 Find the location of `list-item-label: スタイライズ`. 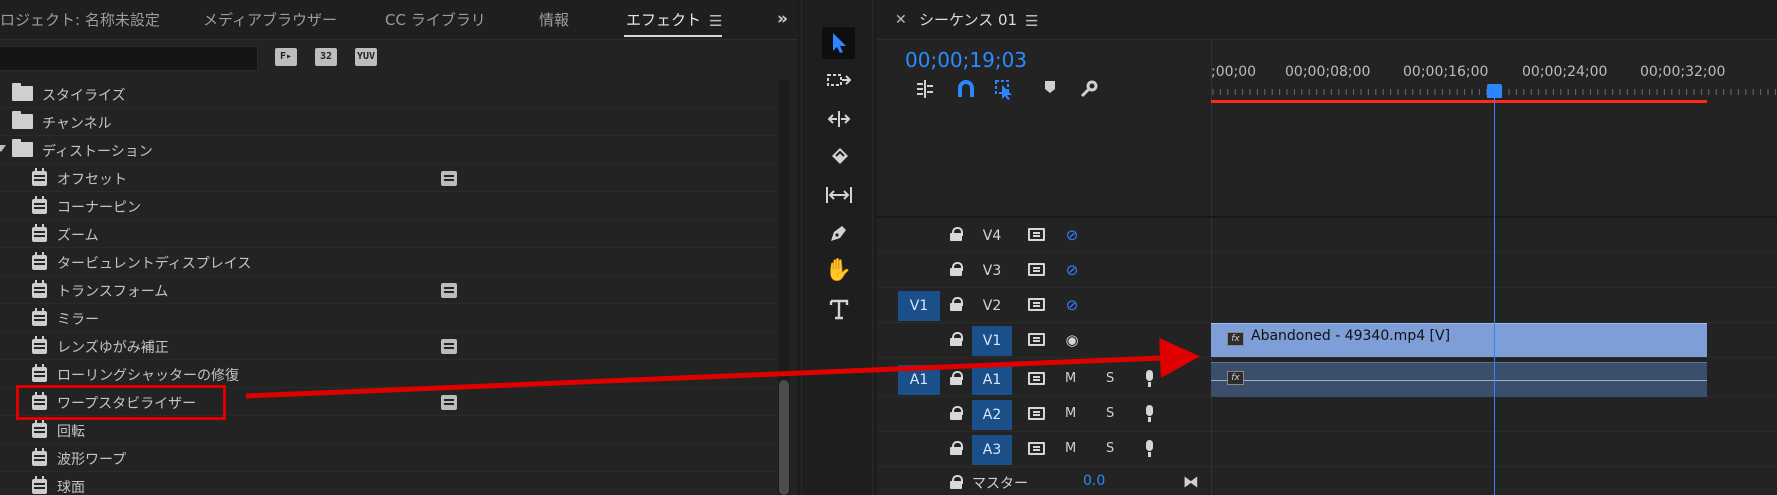

list-item-label: スタイライズ is located at coordinates (84, 96).